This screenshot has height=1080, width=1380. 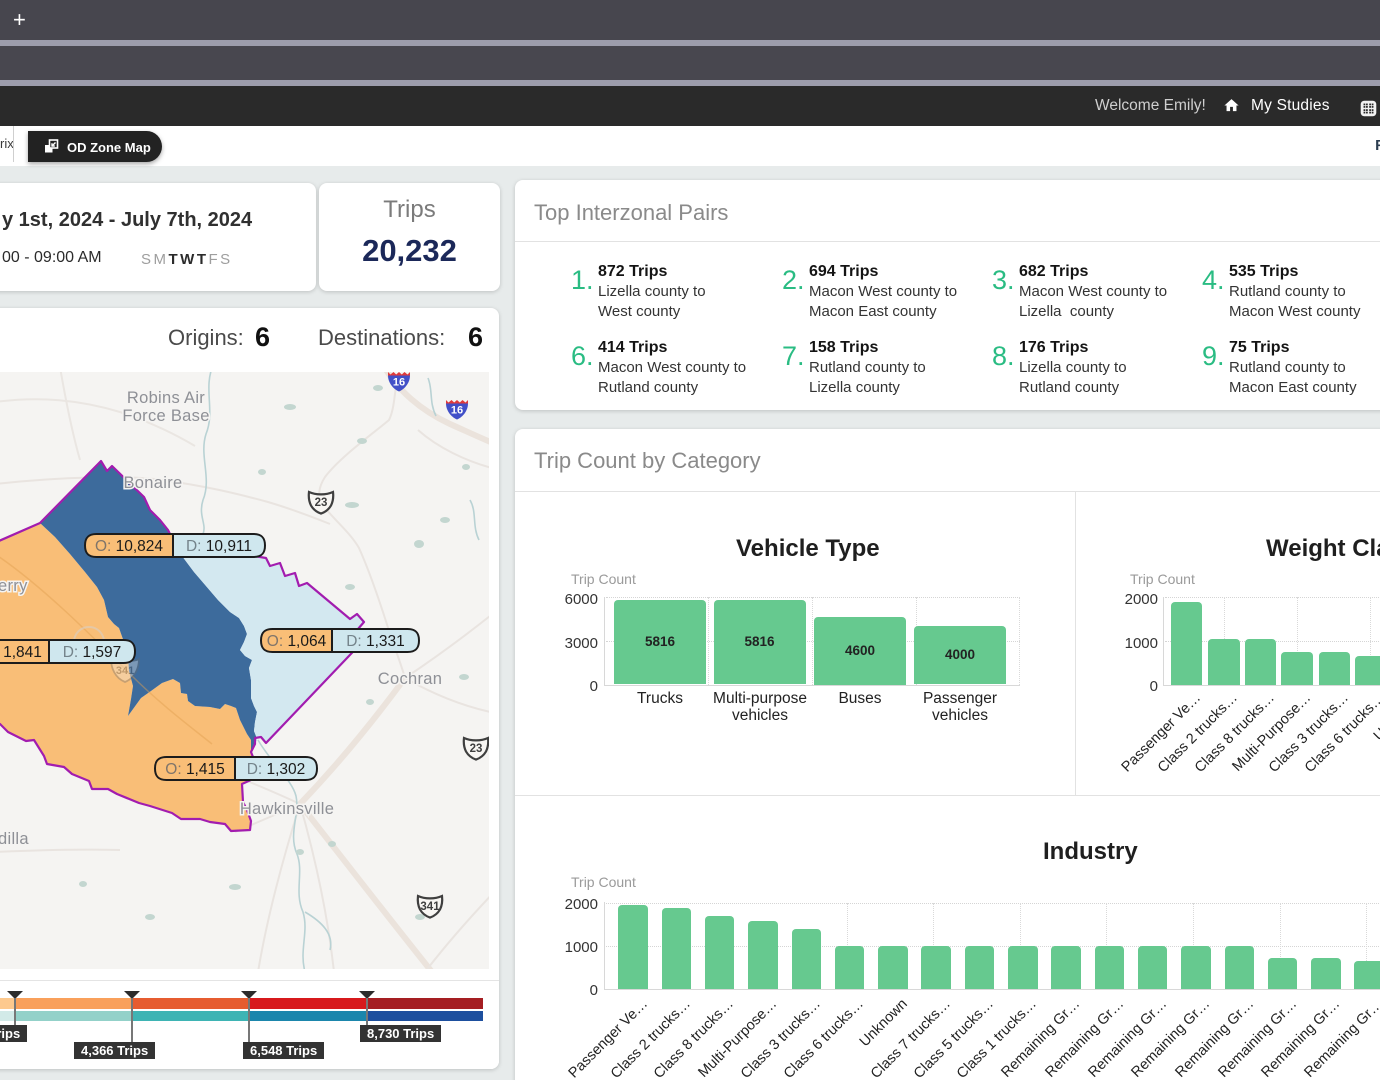 What do you see at coordinates (410, 679) in the screenshot?
I see `svg-text: Cochran` at bounding box center [410, 679].